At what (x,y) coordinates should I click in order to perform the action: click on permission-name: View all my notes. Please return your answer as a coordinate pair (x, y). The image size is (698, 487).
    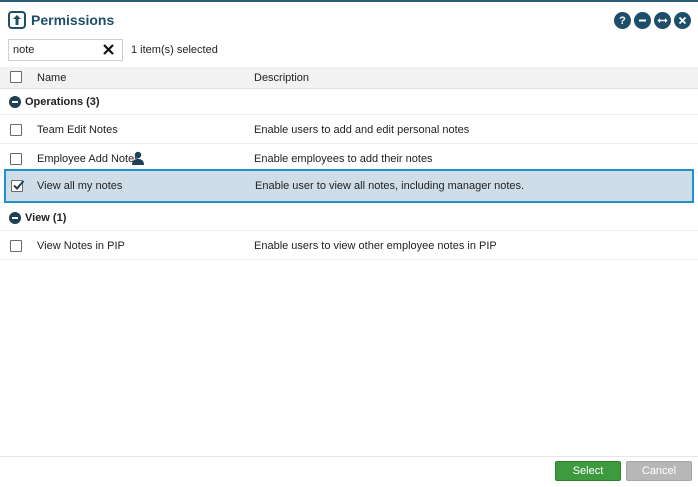
    Looking at the image, I should click on (80, 186).